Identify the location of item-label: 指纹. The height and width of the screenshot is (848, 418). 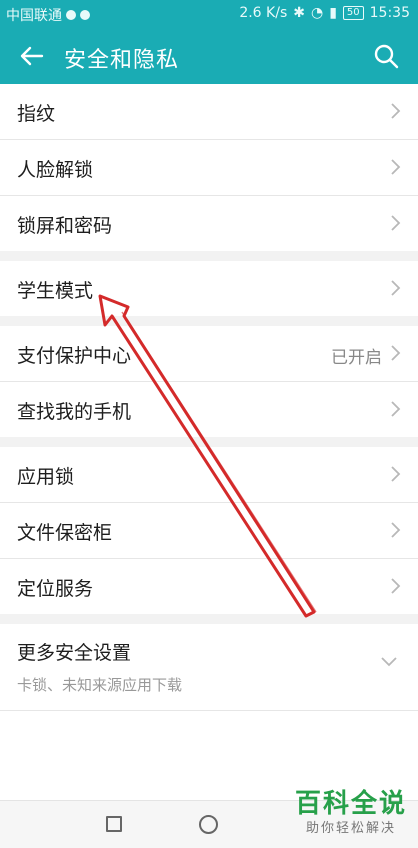
(36, 114).